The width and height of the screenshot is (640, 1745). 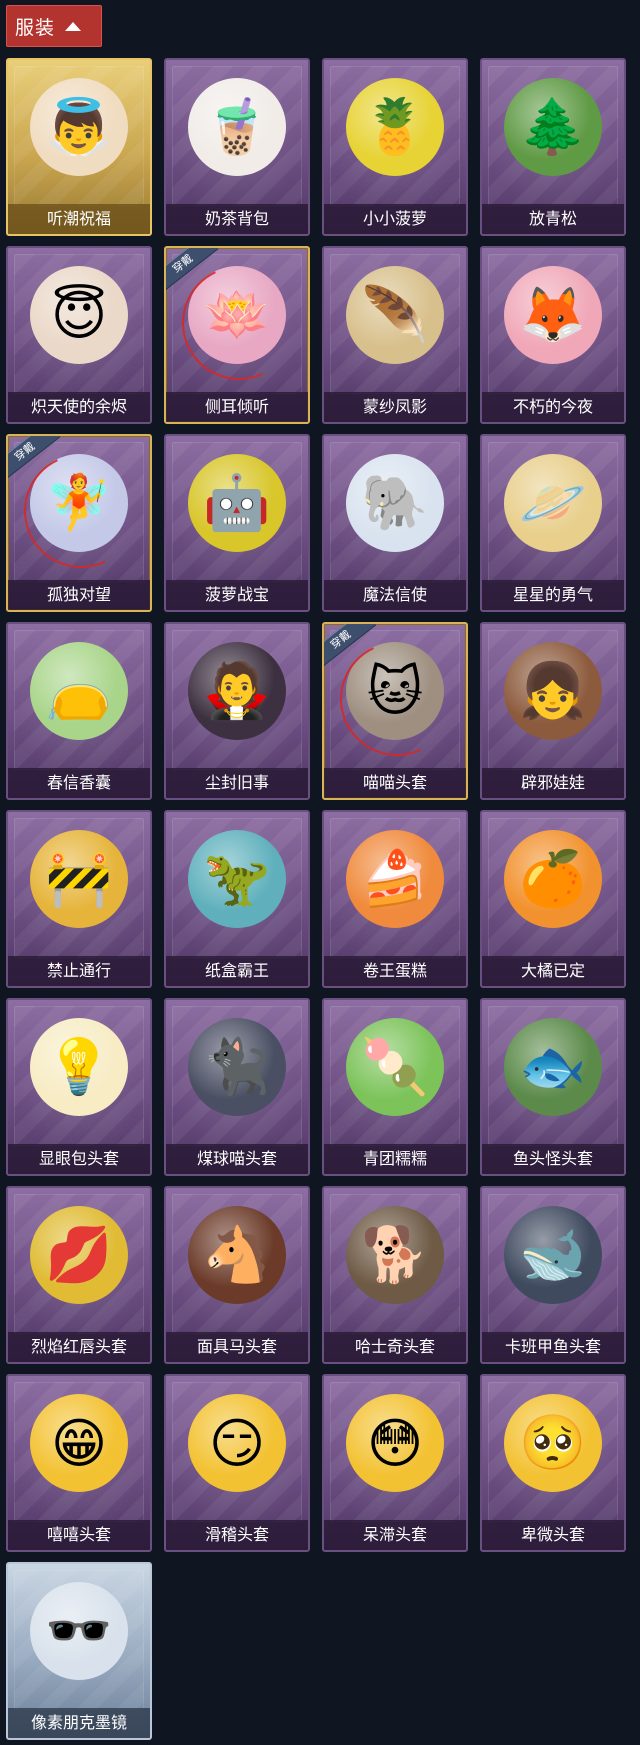 I want to click on item-card: 🐈‍⬛ 煤球喵头套, so click(x=237, y=1087).